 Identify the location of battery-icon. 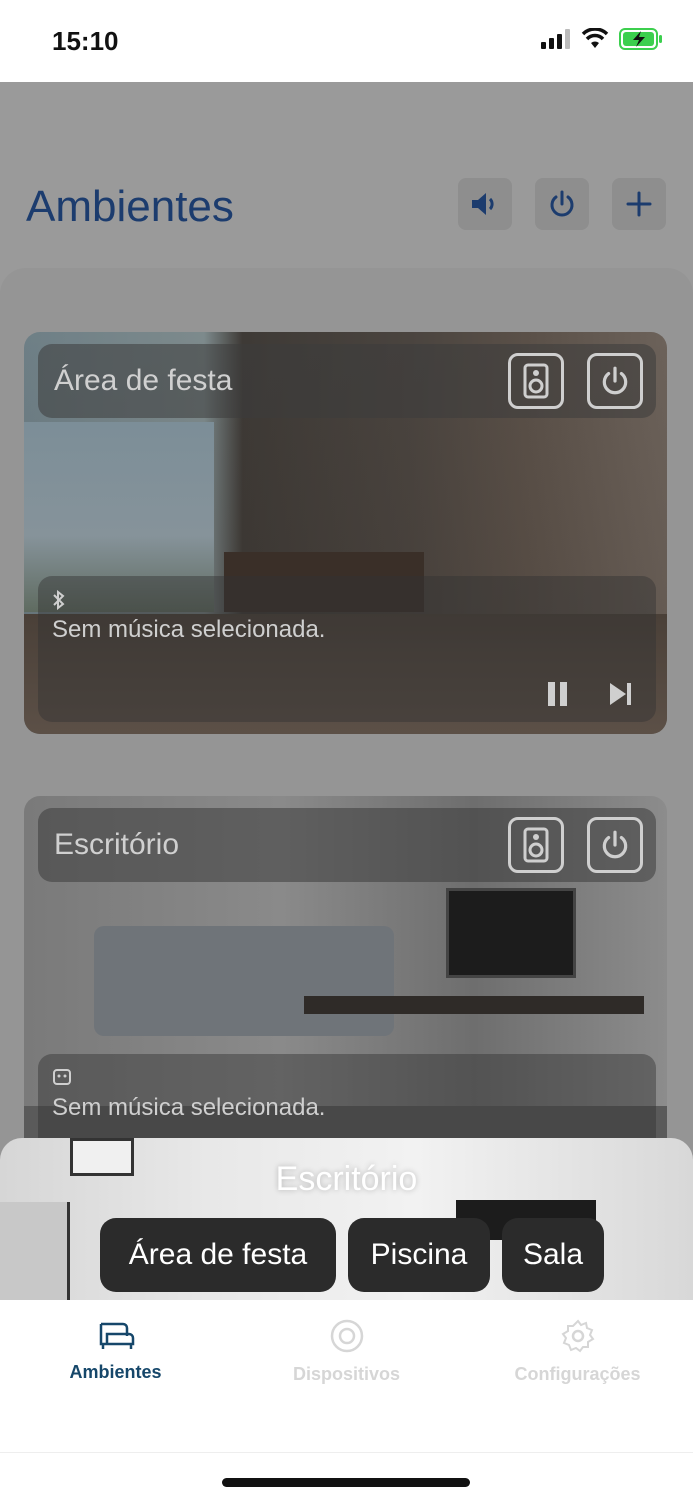
(640, 39).